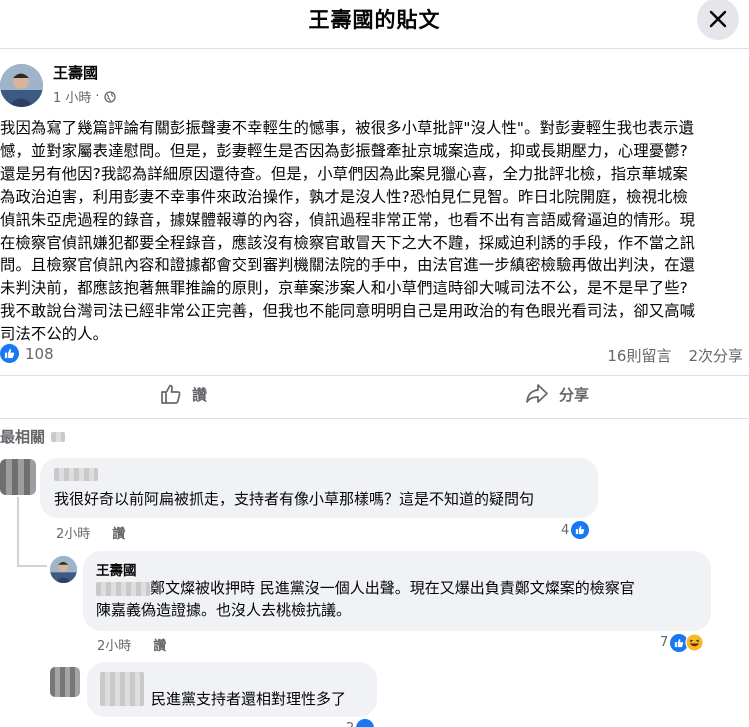  Describe the element at coordinates (664, 642) in the screenshot. I see `comment-reaction-count: 7` at that location.